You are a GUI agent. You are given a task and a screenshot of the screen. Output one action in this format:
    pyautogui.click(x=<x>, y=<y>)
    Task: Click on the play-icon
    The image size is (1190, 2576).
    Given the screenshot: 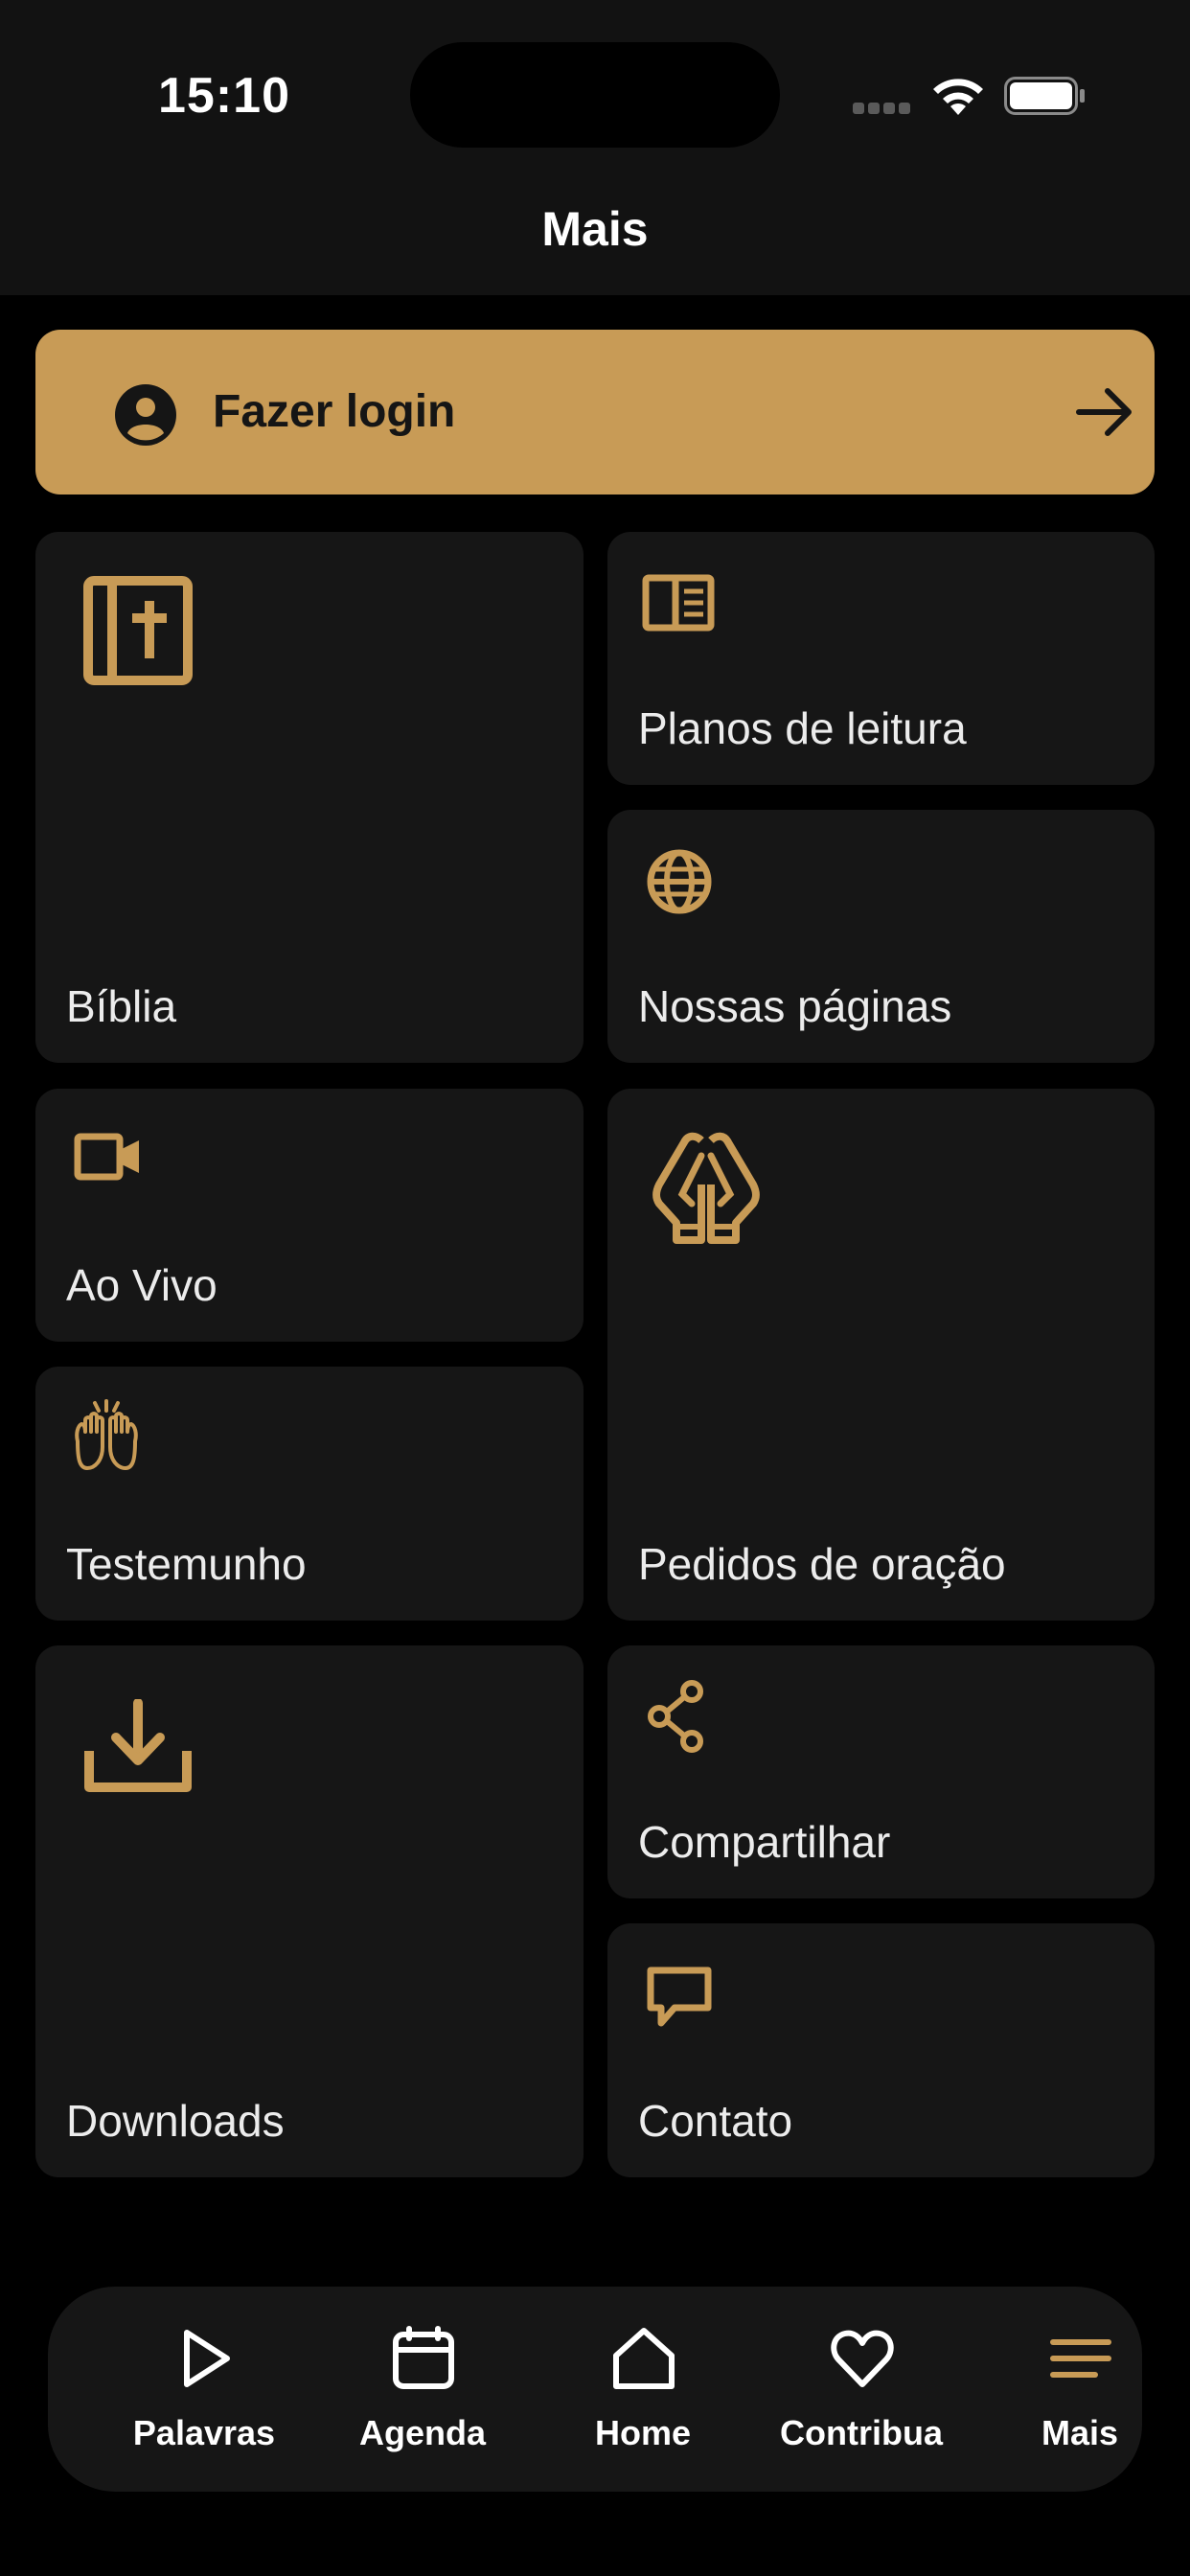 What is the action you would take?
    pyautogui.click(x=207, y=2358)
    